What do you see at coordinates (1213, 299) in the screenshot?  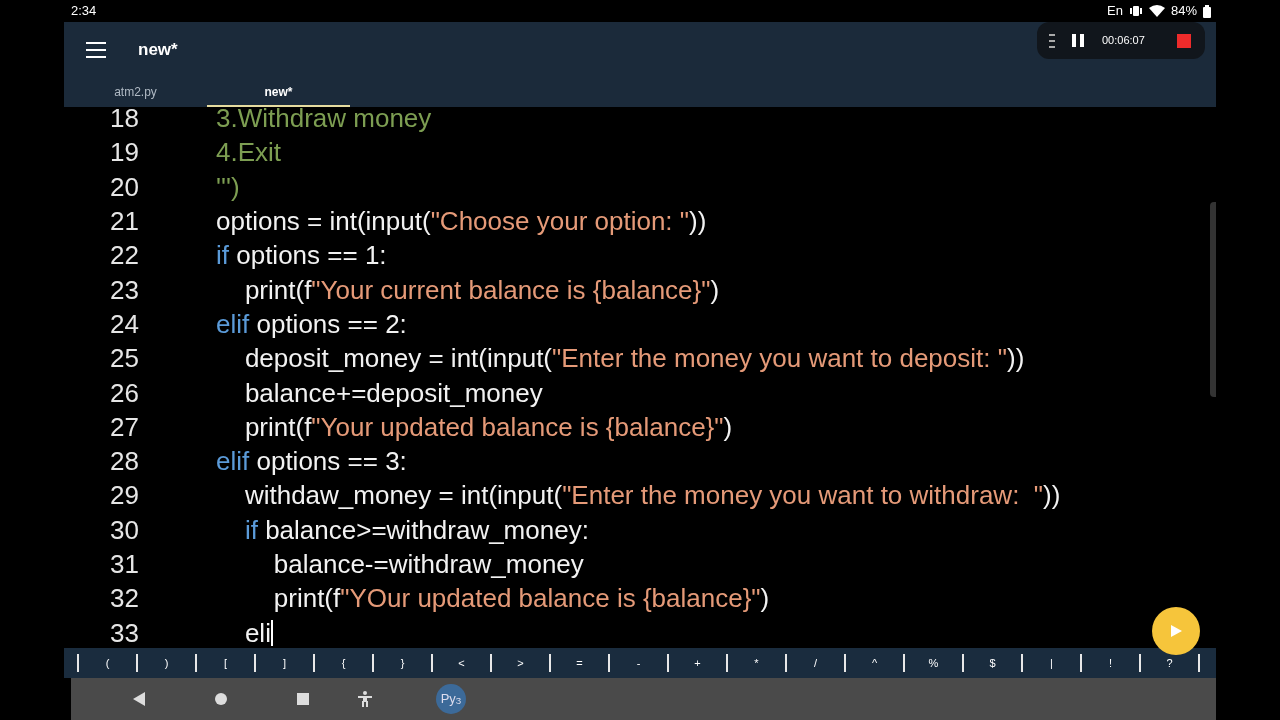 I see `scrollbar` at bounding box center [1213, 299].